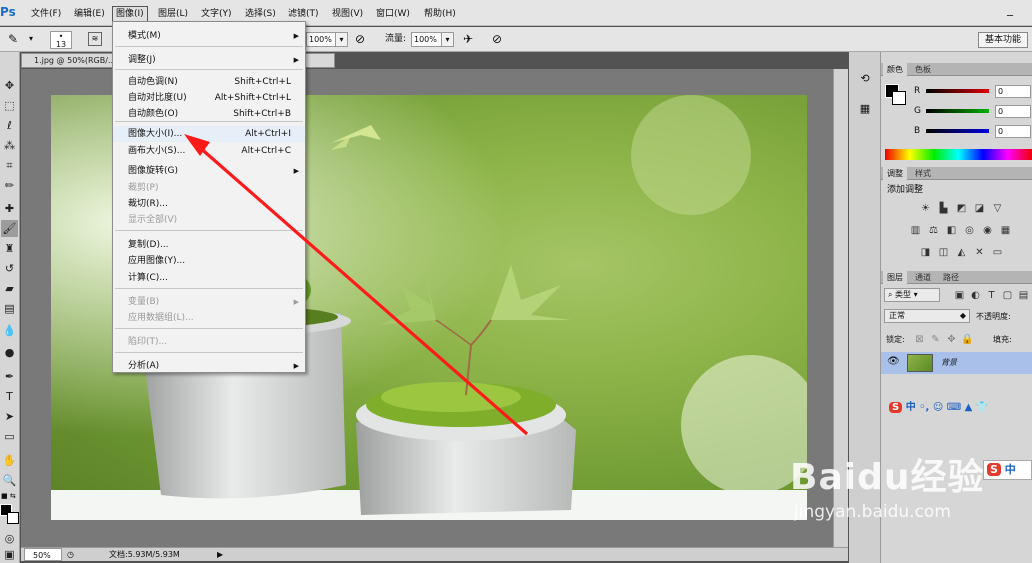  Describe the element at coordinates (957, 91) in the screenshot. I see `channel-r-slider` at that location.